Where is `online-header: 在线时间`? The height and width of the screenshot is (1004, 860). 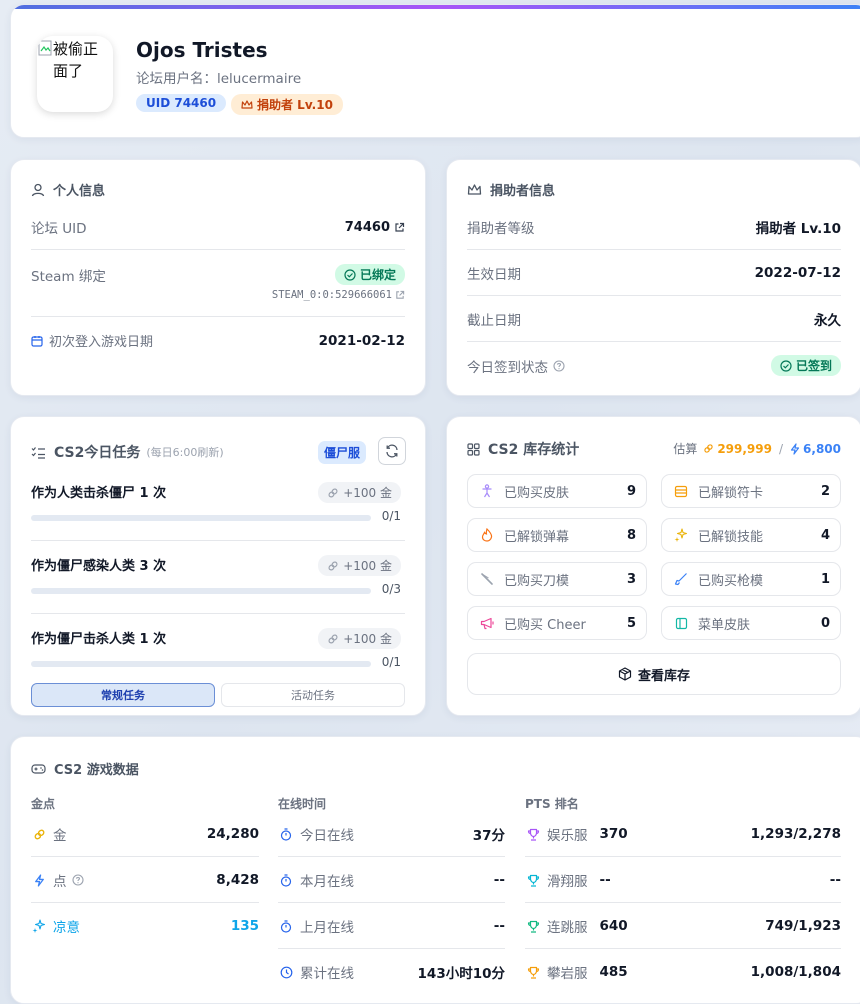
online-header: 在线时间 is located at coordinates (302, 804).